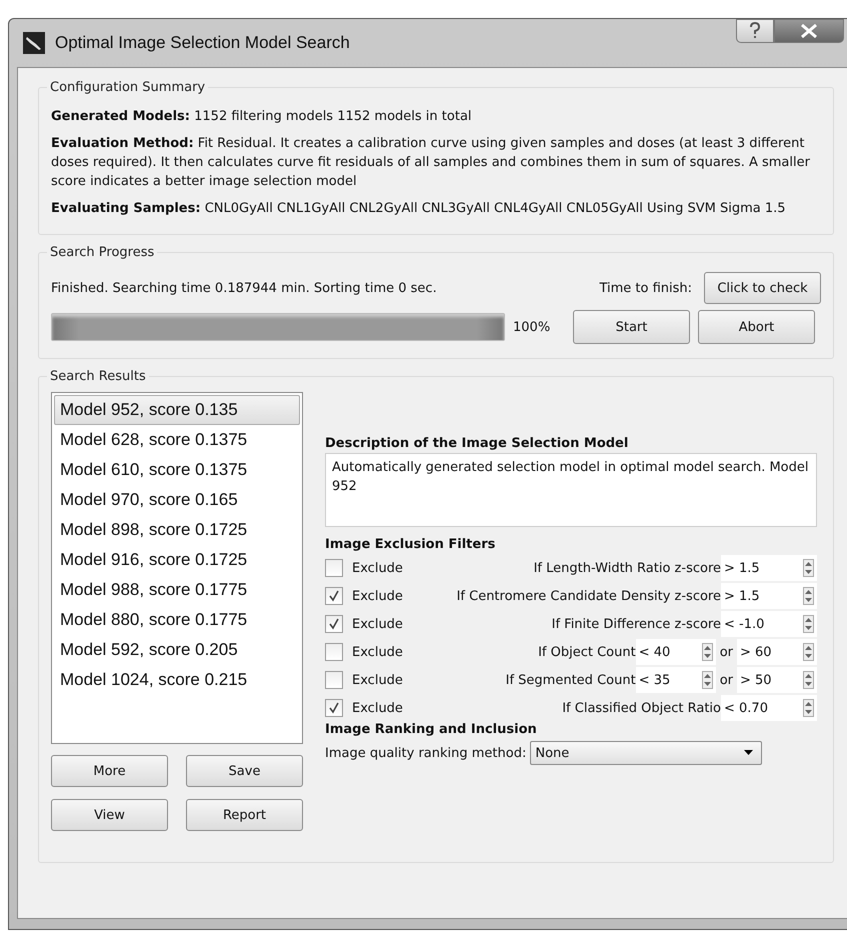  What do you see at coordinates (177, 470) in the screenshot?
I see `model-item: Model 610, score 0.1375` at bounding box center [177, 470].